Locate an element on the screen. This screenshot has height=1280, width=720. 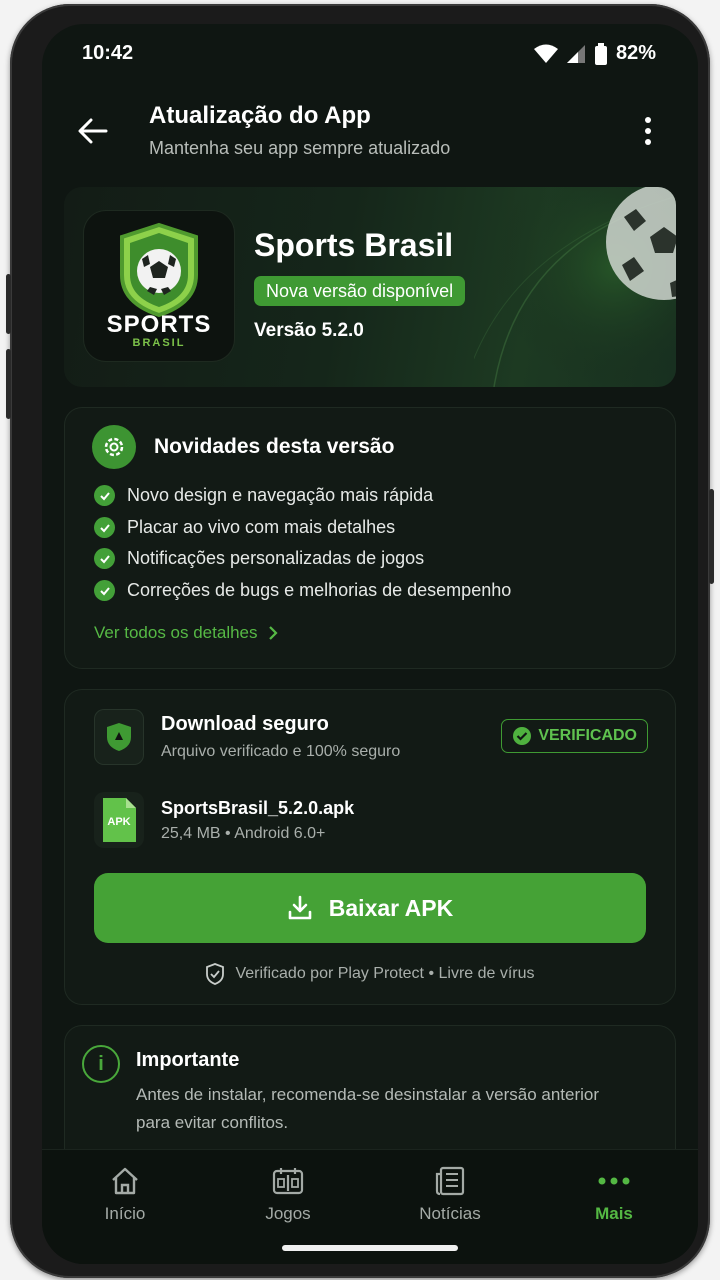
page-title: Atualização do App is located at coordinates (260, 115).